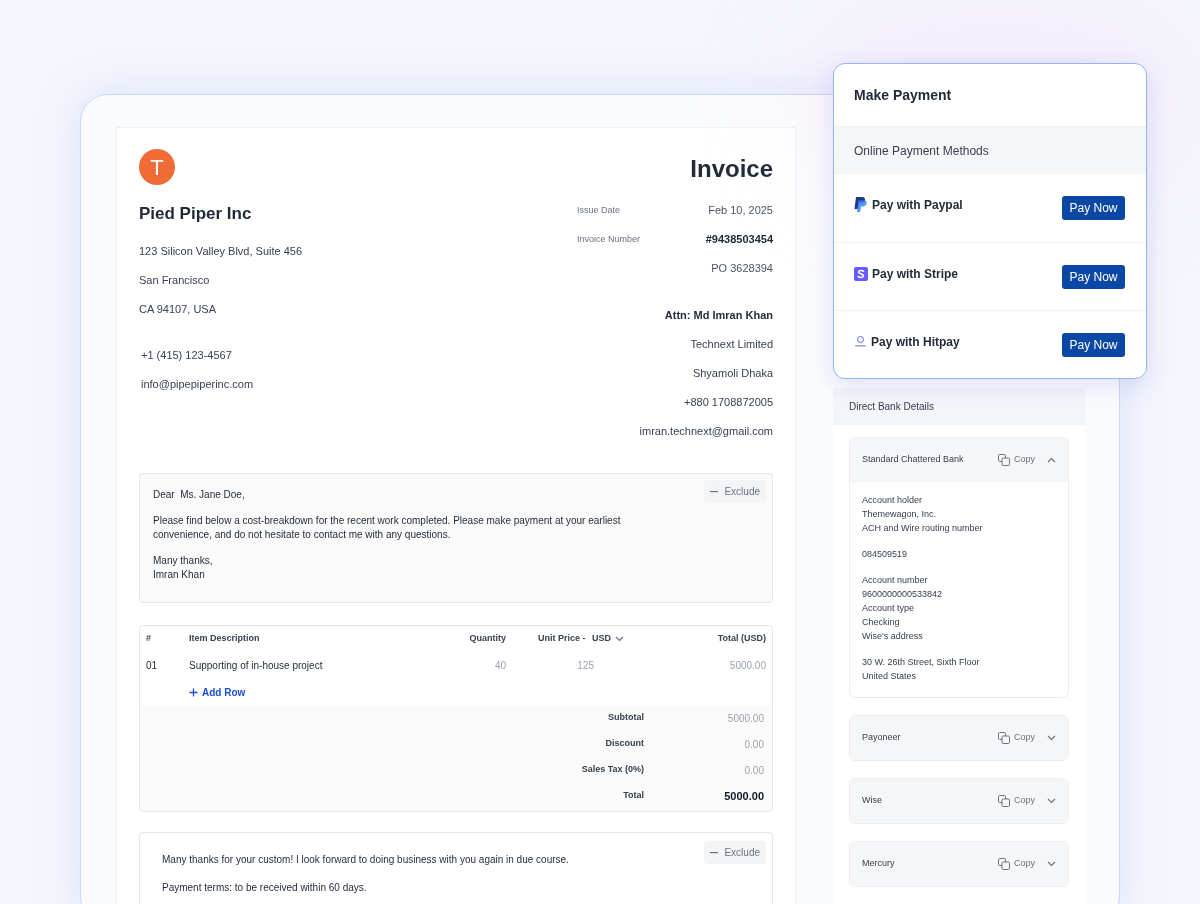 This screenshot has width=1200, height=904. I want to click on table-cell: 125, so click(585, 665).